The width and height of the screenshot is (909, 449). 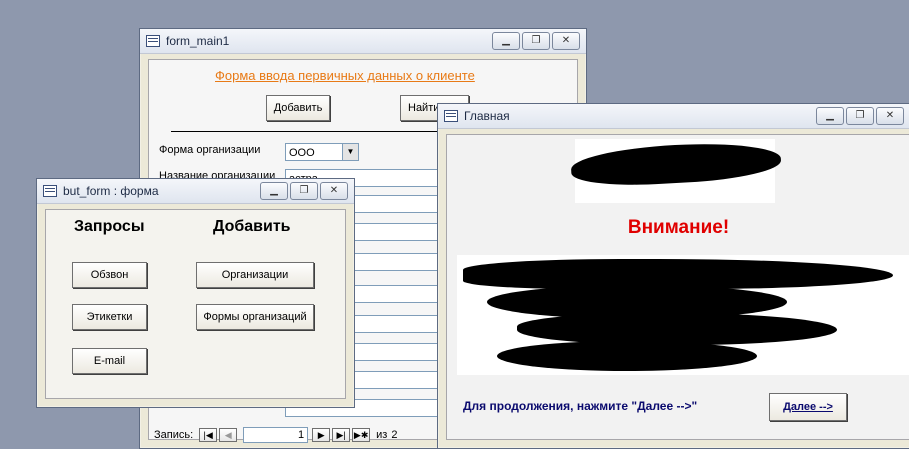 I want to click on email-button: E-mail, so click(x=109, y=361).